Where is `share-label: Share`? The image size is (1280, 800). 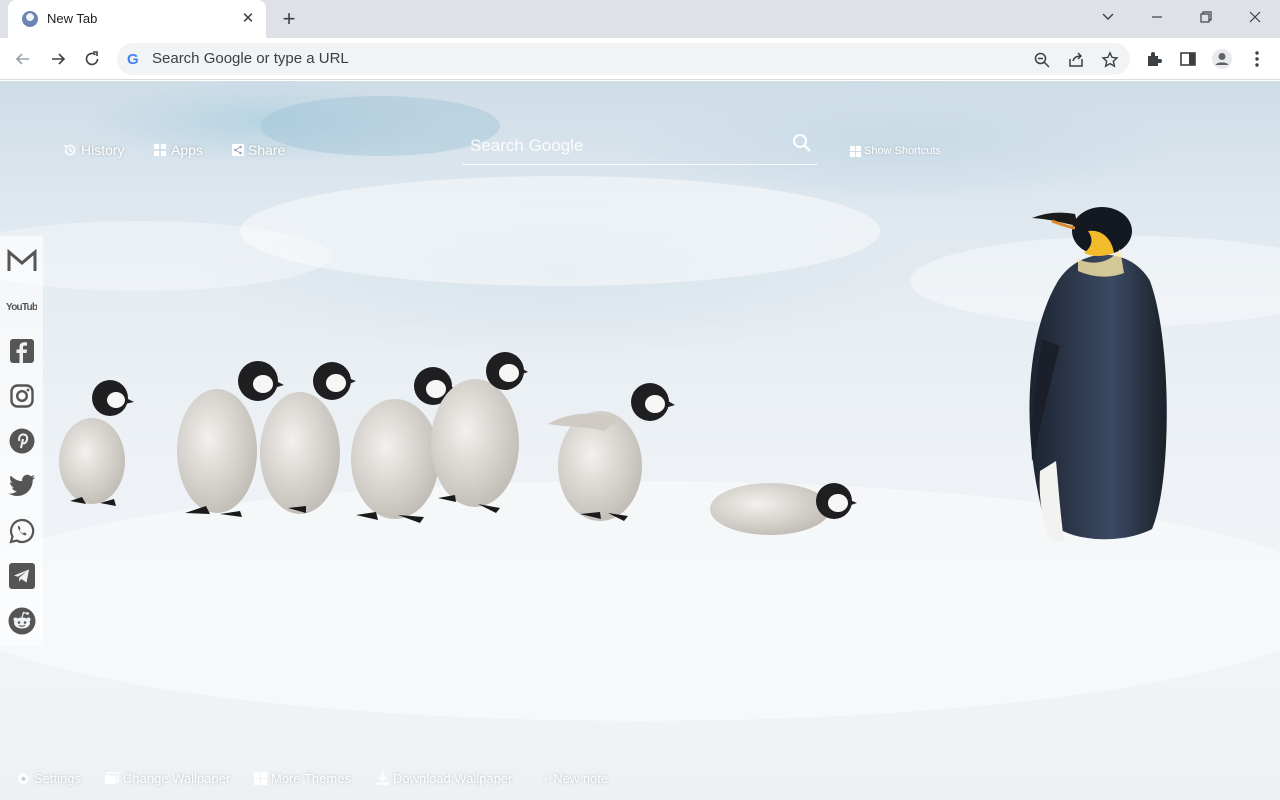
share-label: Share is located at coordinates (267, 150).